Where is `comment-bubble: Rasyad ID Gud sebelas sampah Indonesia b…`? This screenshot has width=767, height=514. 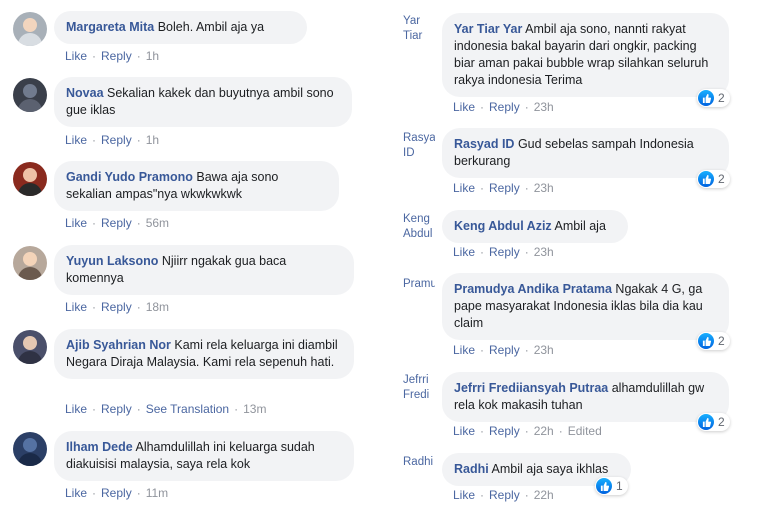
comment-bubble: Rasyad ID Gud sebelas sampah Indonesia b… is located at coordinates (585, 153).